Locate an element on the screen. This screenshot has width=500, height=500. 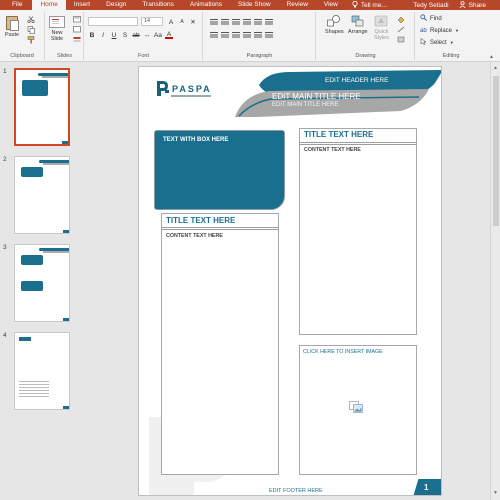
italic-icon: I is located at coordinates (103, 35).